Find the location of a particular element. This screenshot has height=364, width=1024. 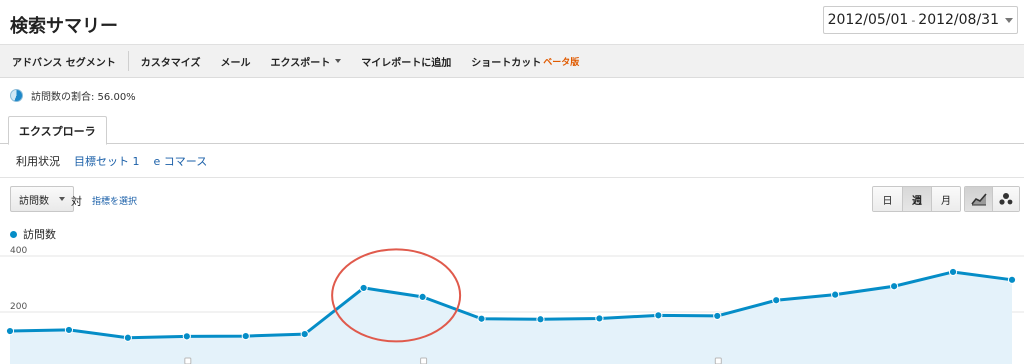

customize-label: カスタマイズ is located at coordinates (170, 63).